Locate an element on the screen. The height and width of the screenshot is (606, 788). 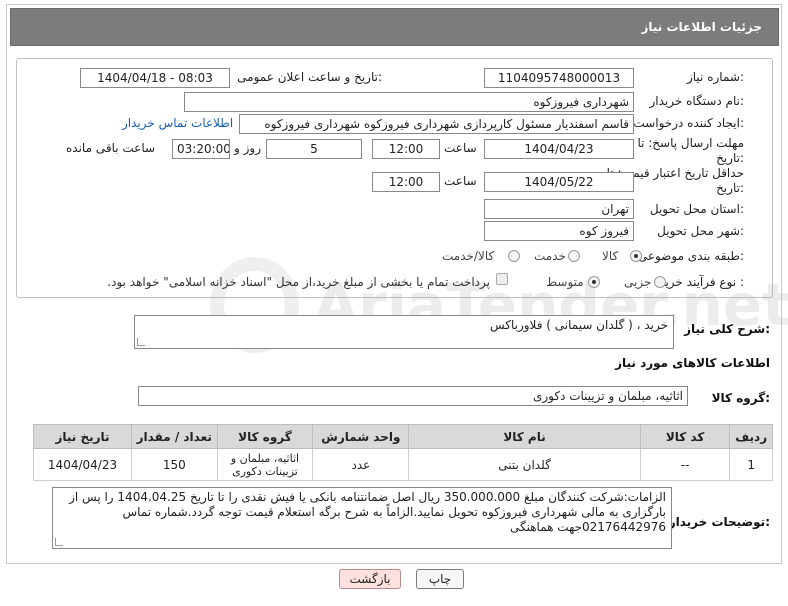
cell-quantity: 150 is located at coordinates (174, 464).